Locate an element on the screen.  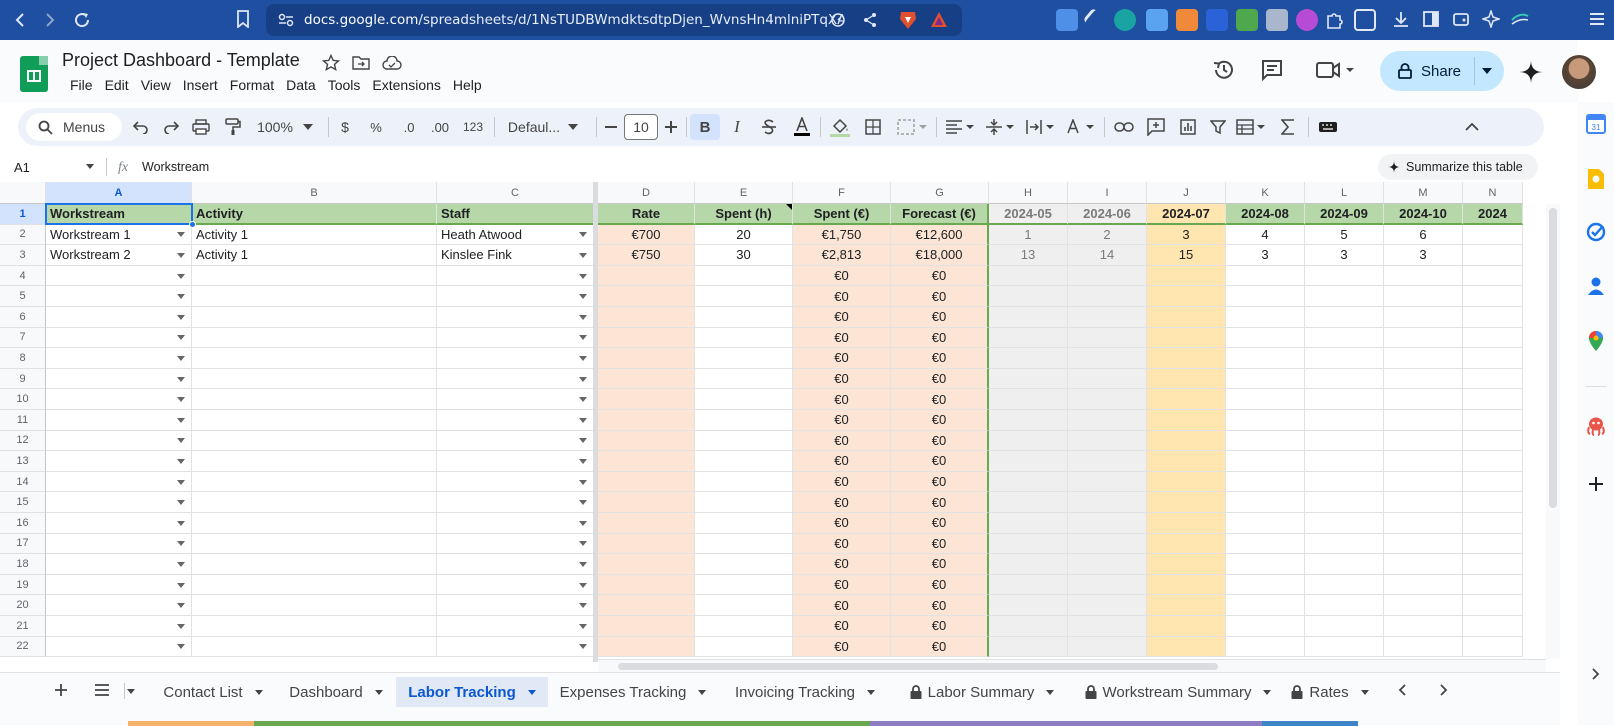
name-box: A1 is located at coordinates (22, 167).